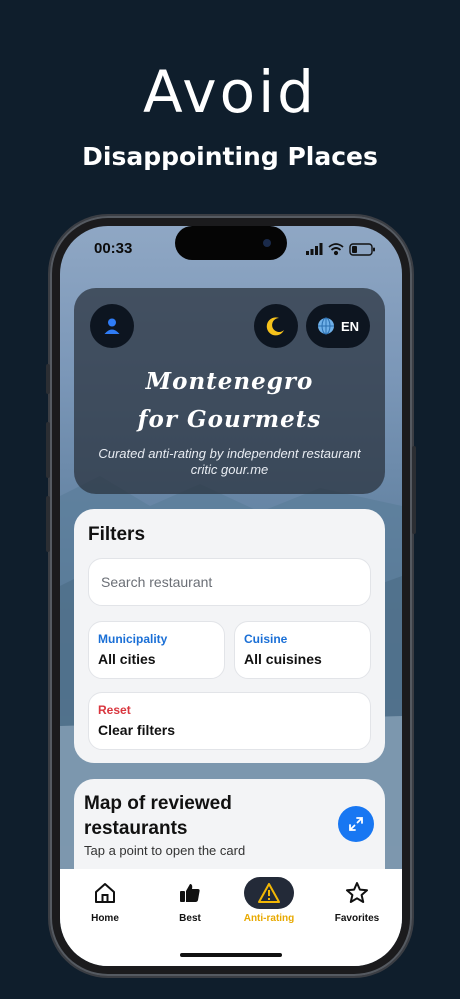 The height and width of the screenshot is (999, 460). What do you see at coordinates (325, 326) in the screenshot?
I see `globe-icon` at bounding box center [325, 326].